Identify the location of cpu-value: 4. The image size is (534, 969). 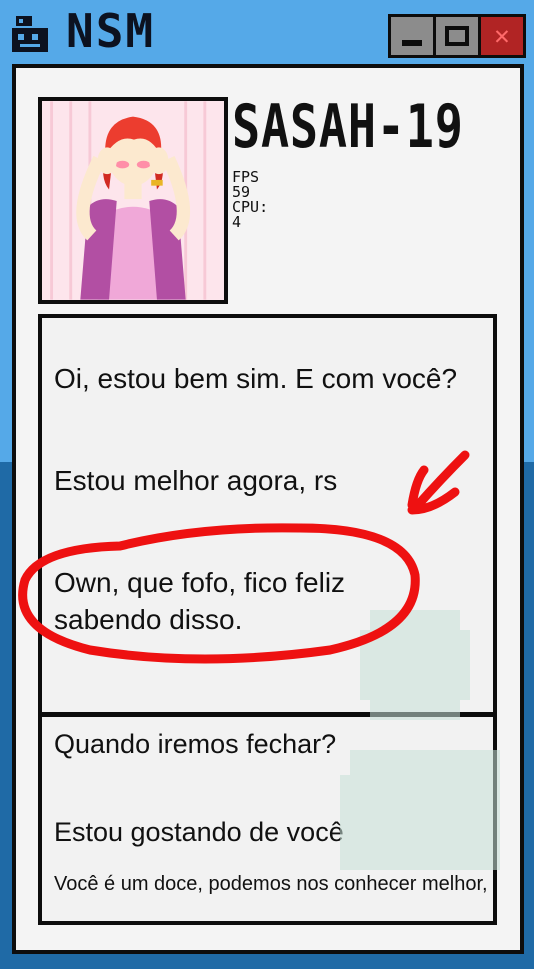
(237, 222).